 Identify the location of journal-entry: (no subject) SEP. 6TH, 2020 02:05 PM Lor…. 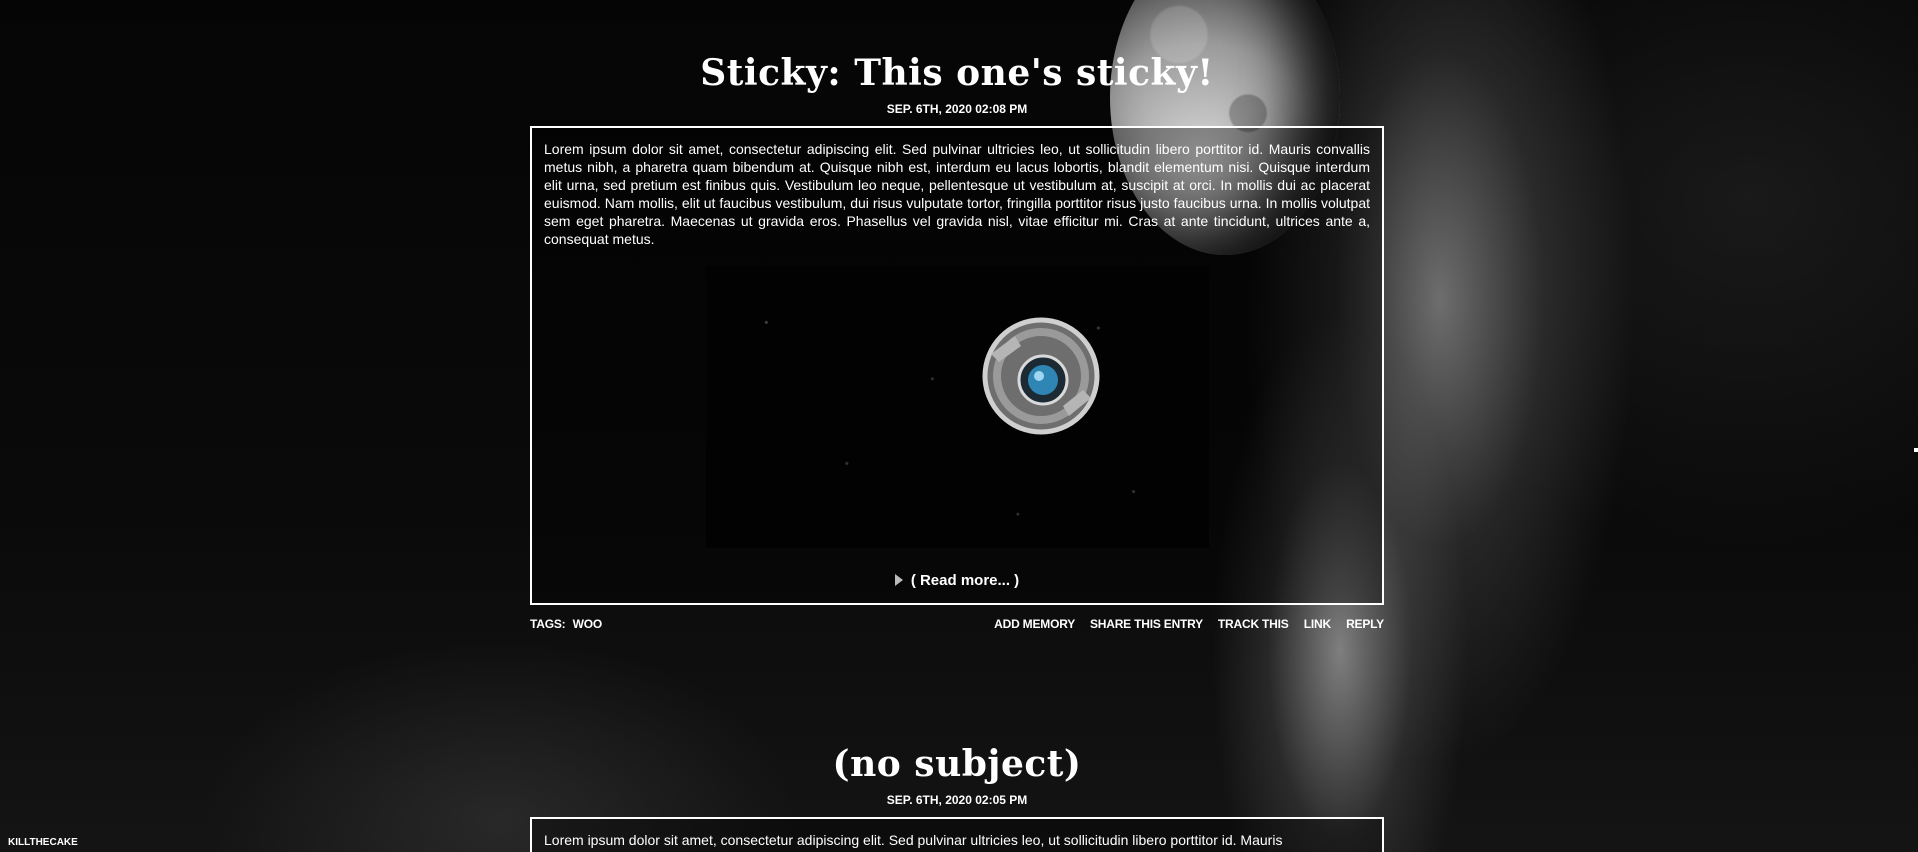
(957, 797).